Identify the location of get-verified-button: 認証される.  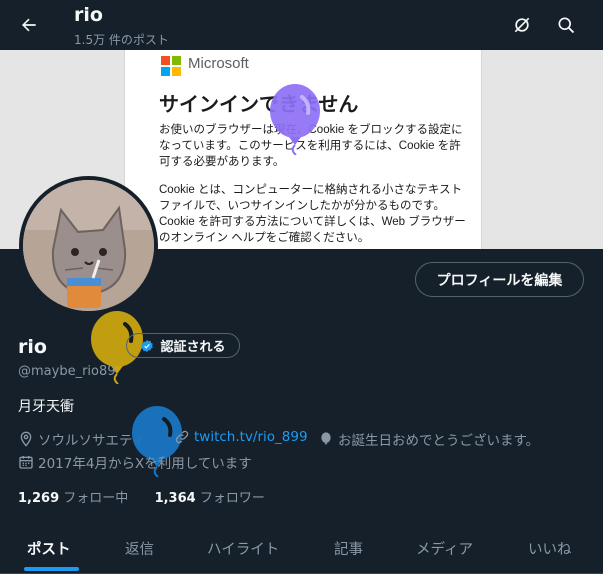
(183, 345).